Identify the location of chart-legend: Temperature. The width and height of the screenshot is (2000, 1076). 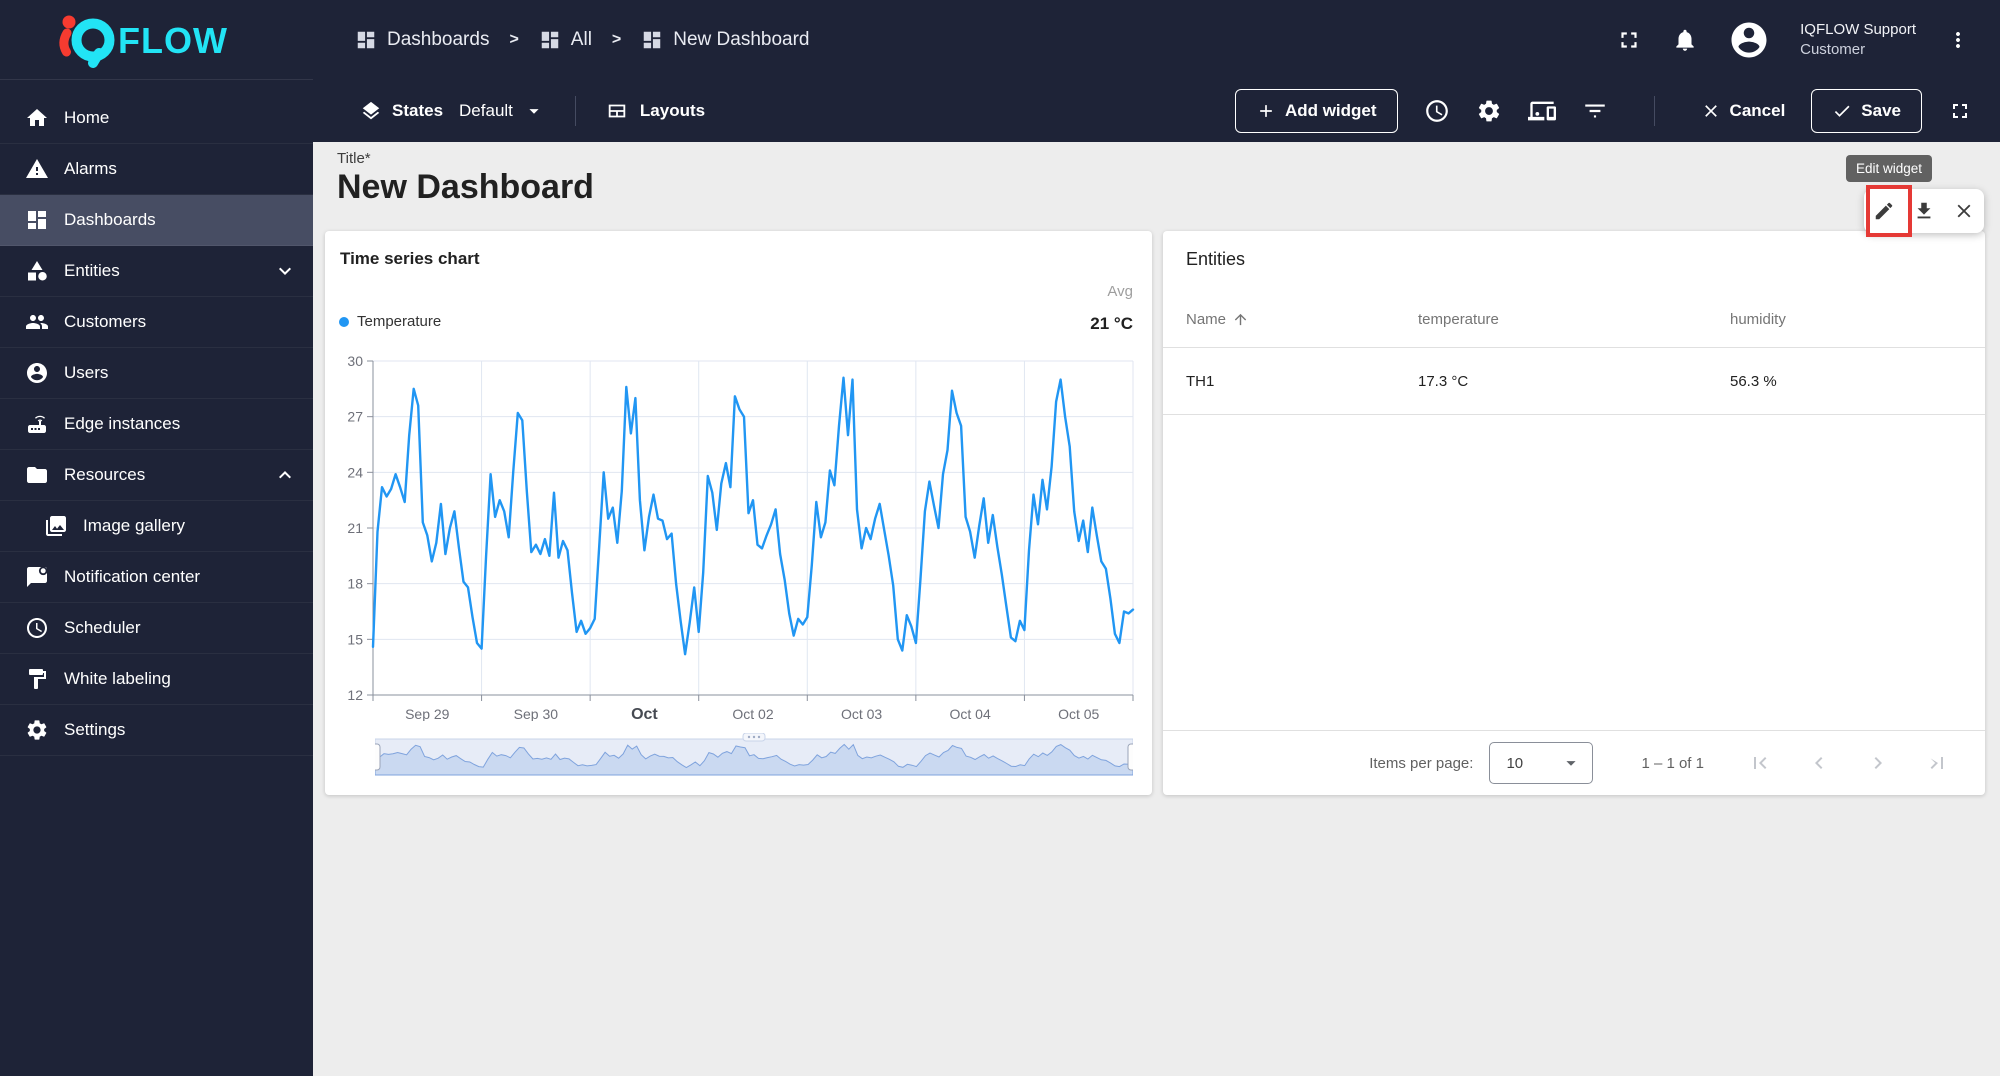
(390, 321).